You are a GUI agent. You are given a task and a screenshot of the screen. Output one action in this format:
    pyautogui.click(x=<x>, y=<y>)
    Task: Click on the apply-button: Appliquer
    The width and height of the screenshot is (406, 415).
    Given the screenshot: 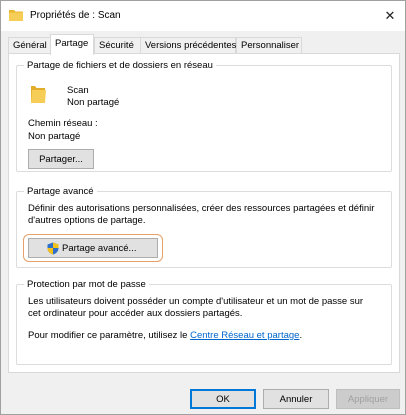 What is the action you would take?
    pyautogui.click(x=368, y=399)
    